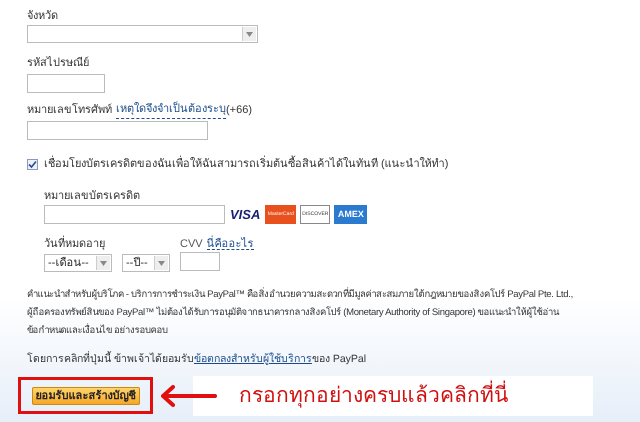 The height and width of the screenshot is (422, 640). What do you see at coordinates (373, 396) in the screenshot?
I see `annotation-text: กรอกทุกอย่างครบแล้วคลิกที่นี่` at bounding box center [373, 396].